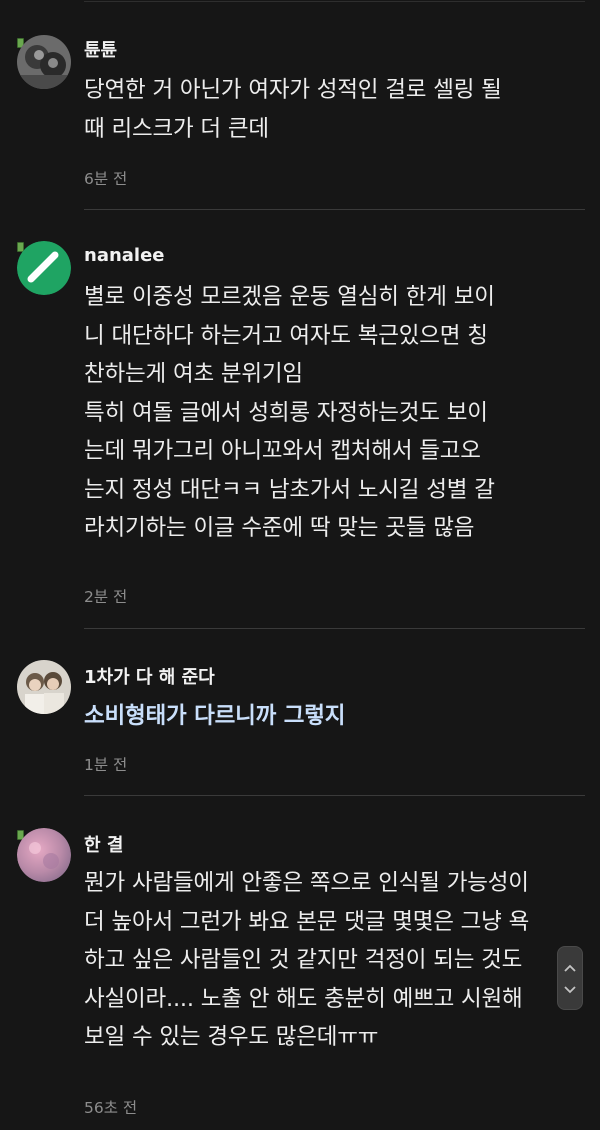 The height and width of the screenshot is (1130, 600). I want to click on comment-line: 찬하는게 여초 분위기임, so click(193, 374).